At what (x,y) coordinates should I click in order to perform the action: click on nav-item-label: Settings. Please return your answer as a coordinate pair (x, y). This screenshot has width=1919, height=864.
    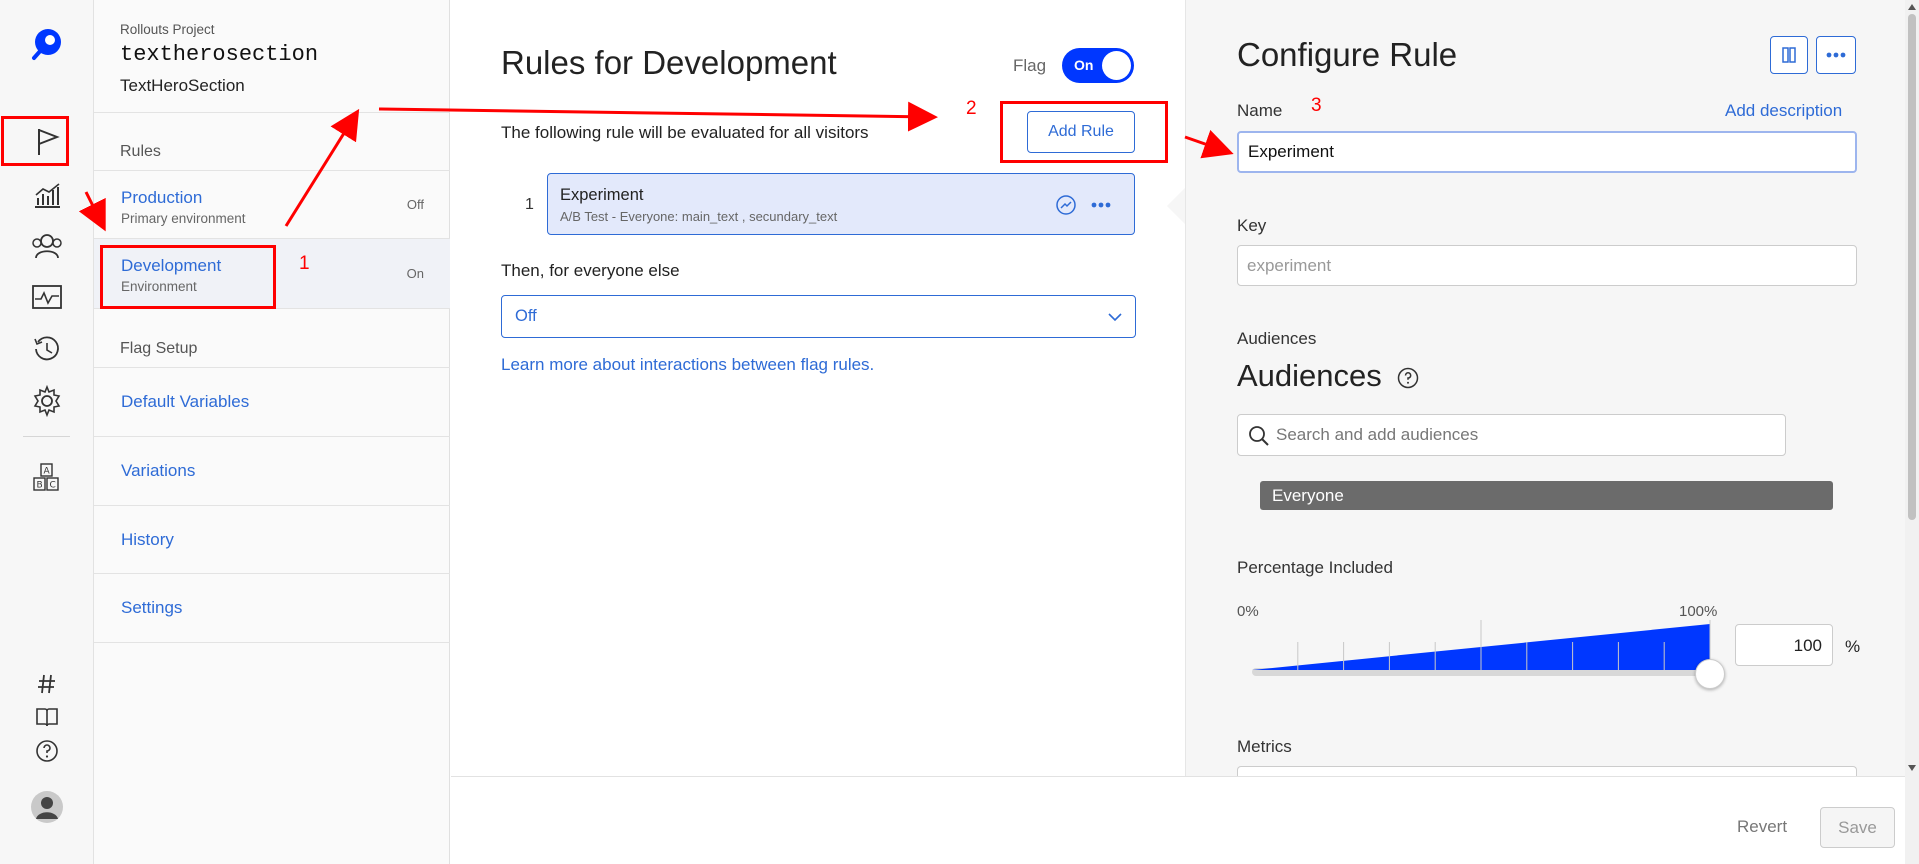
    Looking at the image, I should click on (152, 607).